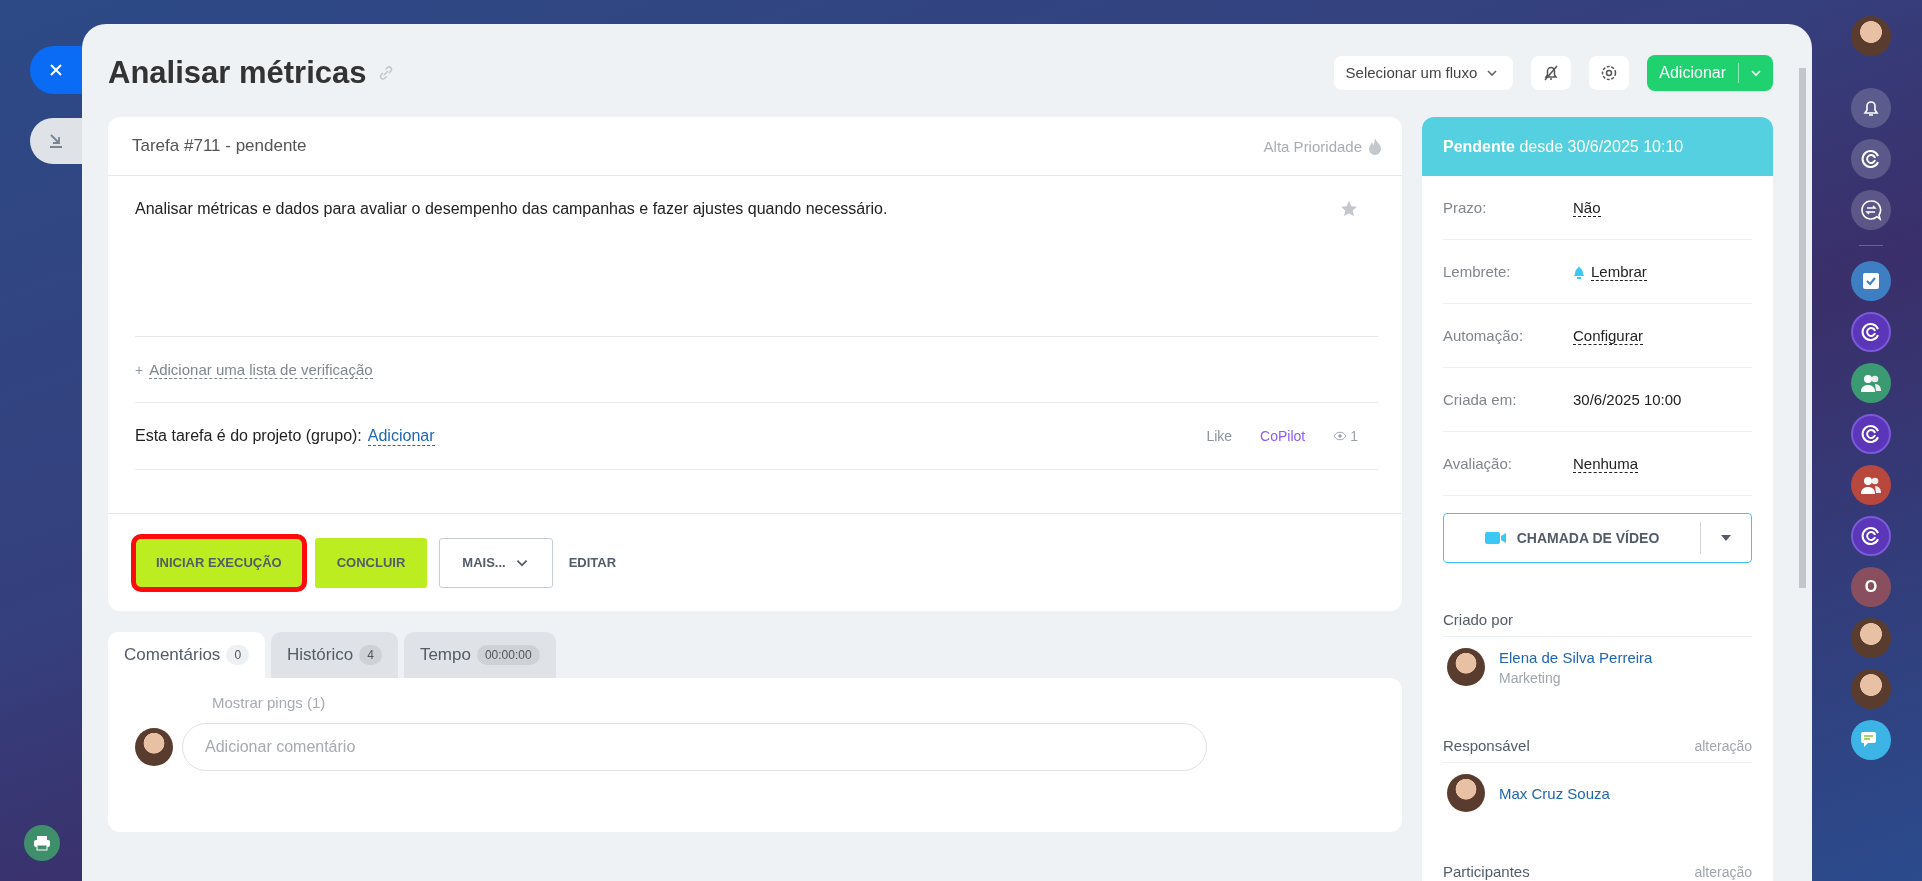 This screenshot has height=881, width=1922. What do you see at coordinates (334, 655) in the screenshot?
I see `tab: Histórico 4` at bounding box center [334, 655].